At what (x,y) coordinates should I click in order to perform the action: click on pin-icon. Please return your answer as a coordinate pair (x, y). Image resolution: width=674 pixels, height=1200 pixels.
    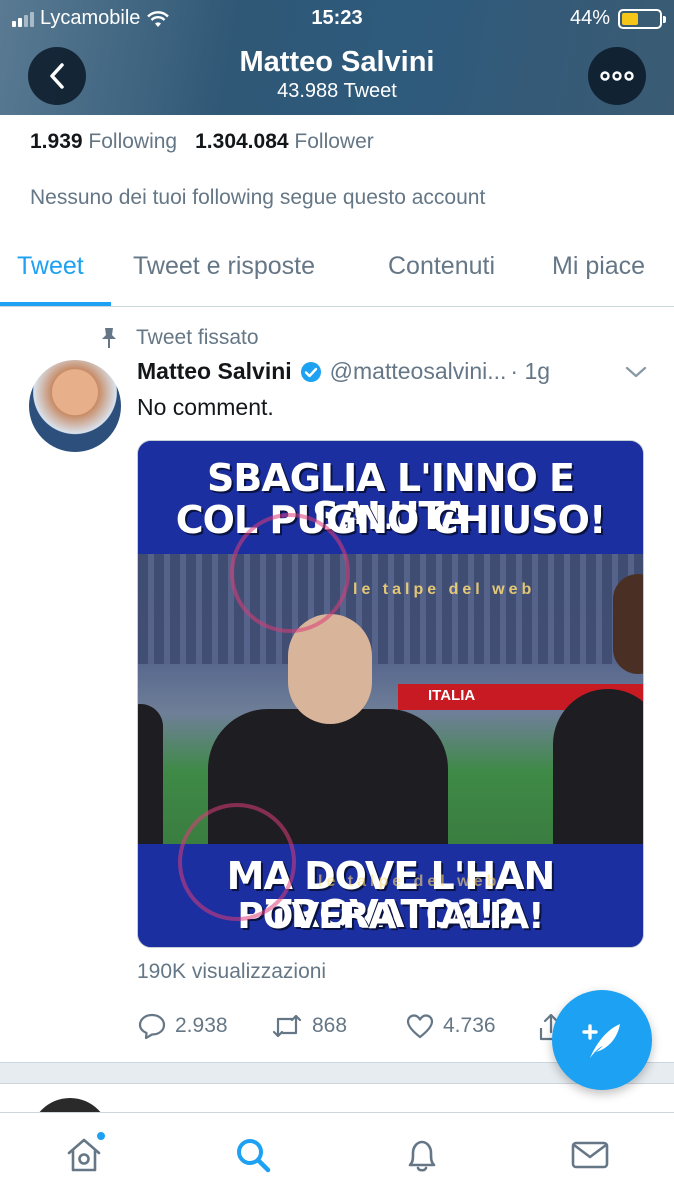
    Looking at the image, I should click on (109, 338).